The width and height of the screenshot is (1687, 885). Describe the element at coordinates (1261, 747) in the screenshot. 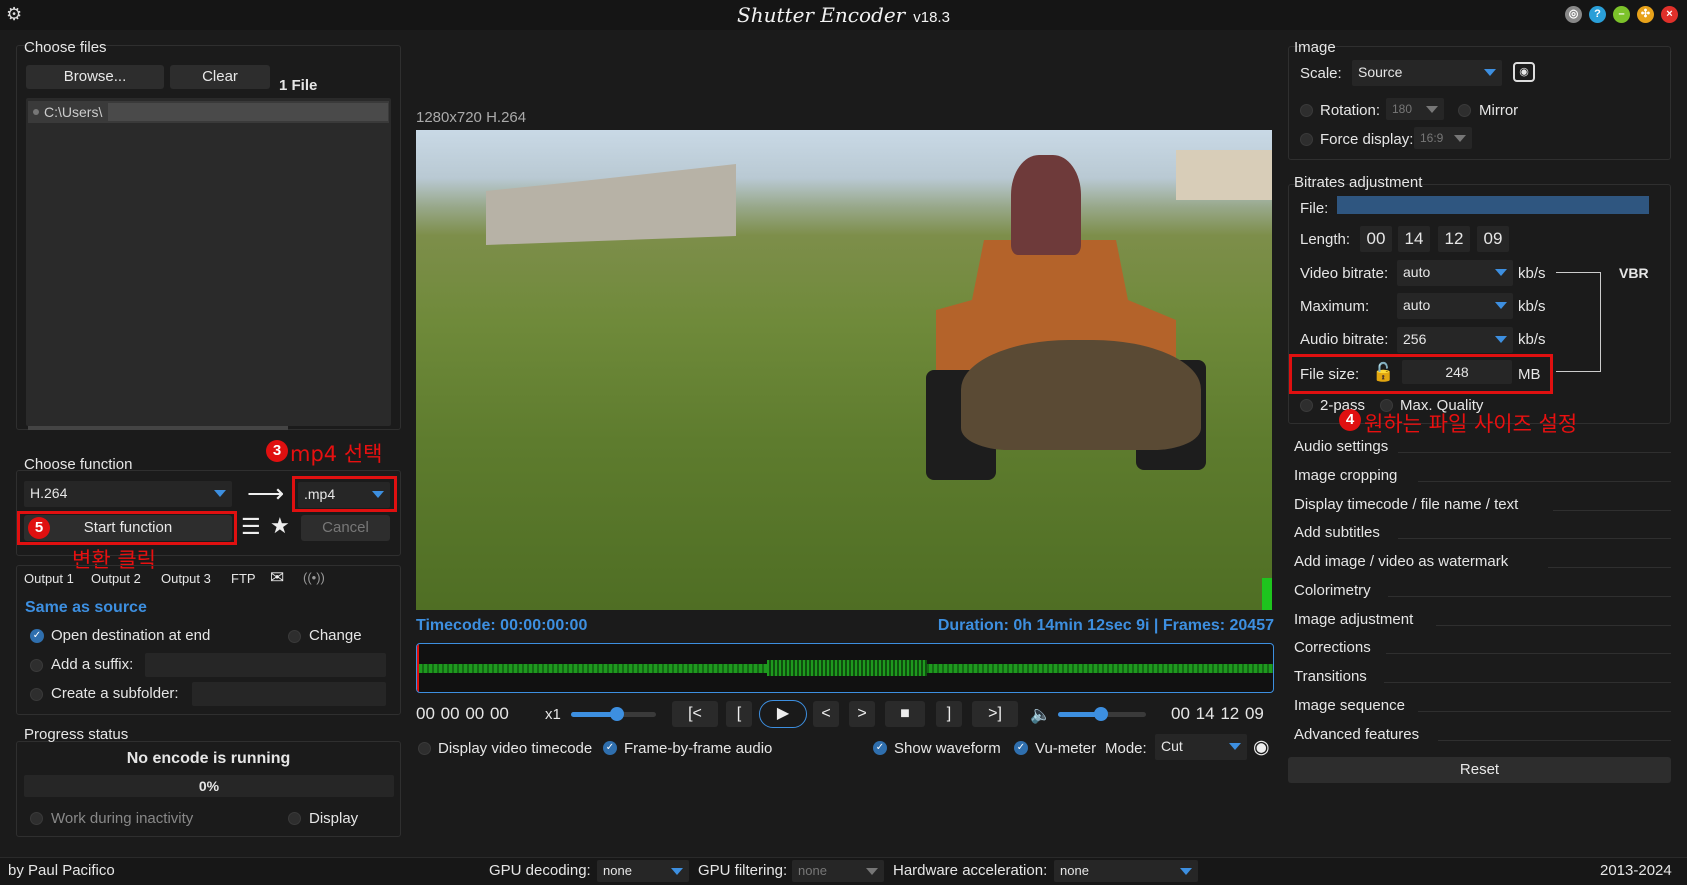

I see `preview-eye-icon: ◉` at that location.